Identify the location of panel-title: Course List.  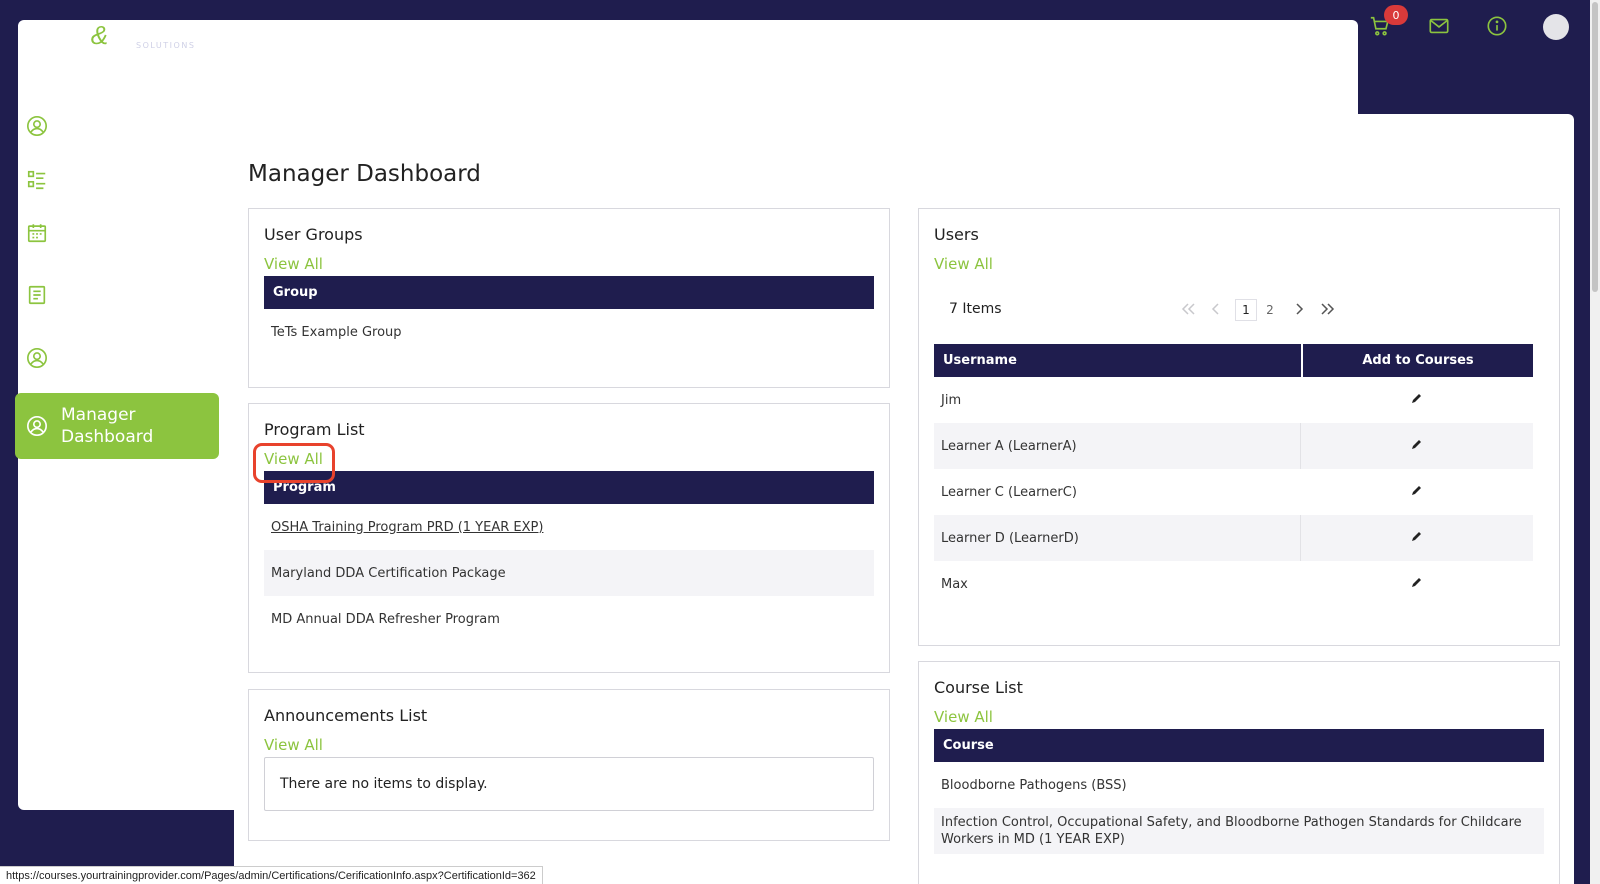
(978, 687).